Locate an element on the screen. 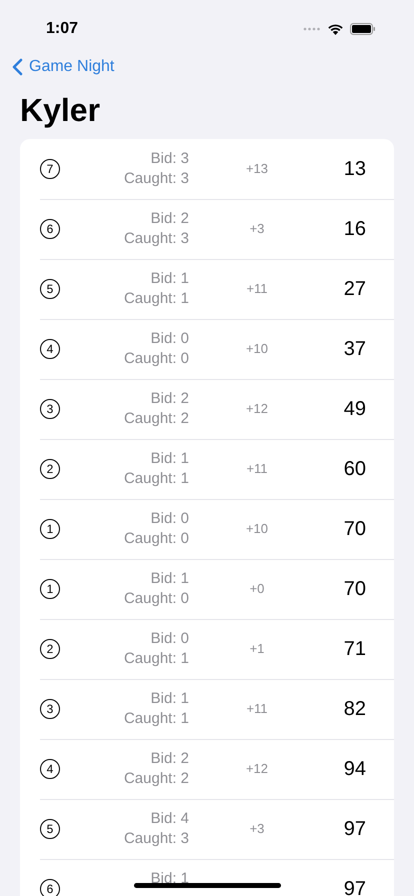  total-score: 13 is located at coordinates (354, 169).